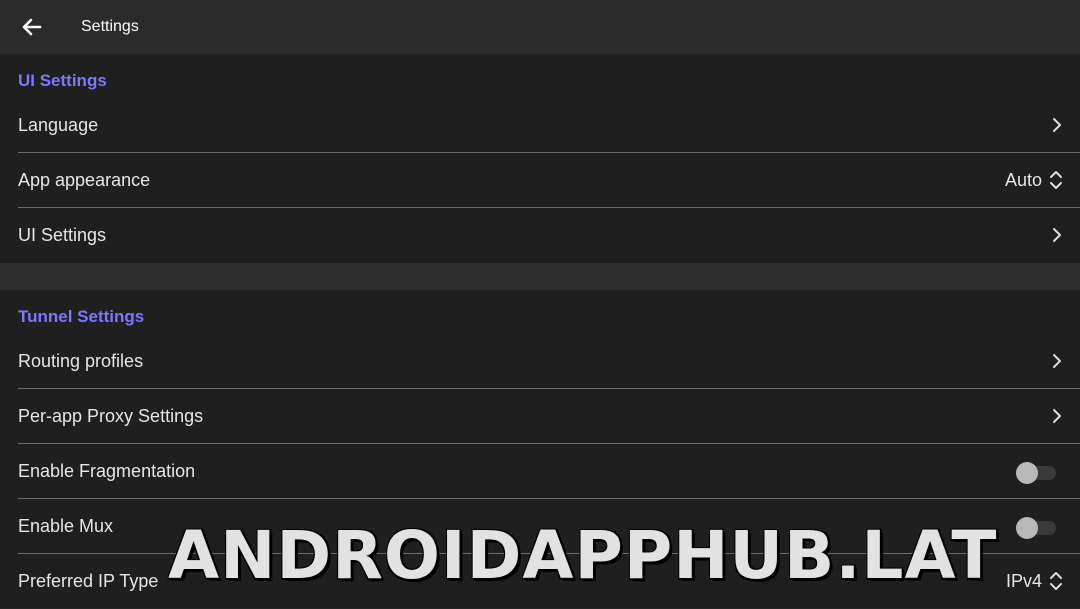  I want to click on watermark-text: ANDROIDAPPHUB.LAT, so click(583, 555).